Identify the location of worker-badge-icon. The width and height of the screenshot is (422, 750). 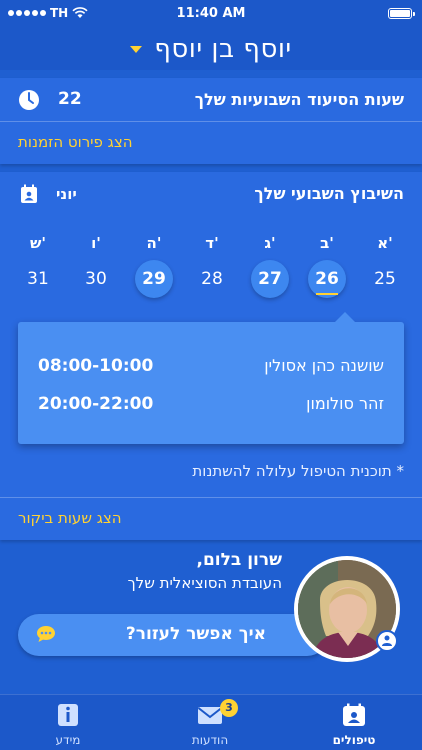
(387, 641).